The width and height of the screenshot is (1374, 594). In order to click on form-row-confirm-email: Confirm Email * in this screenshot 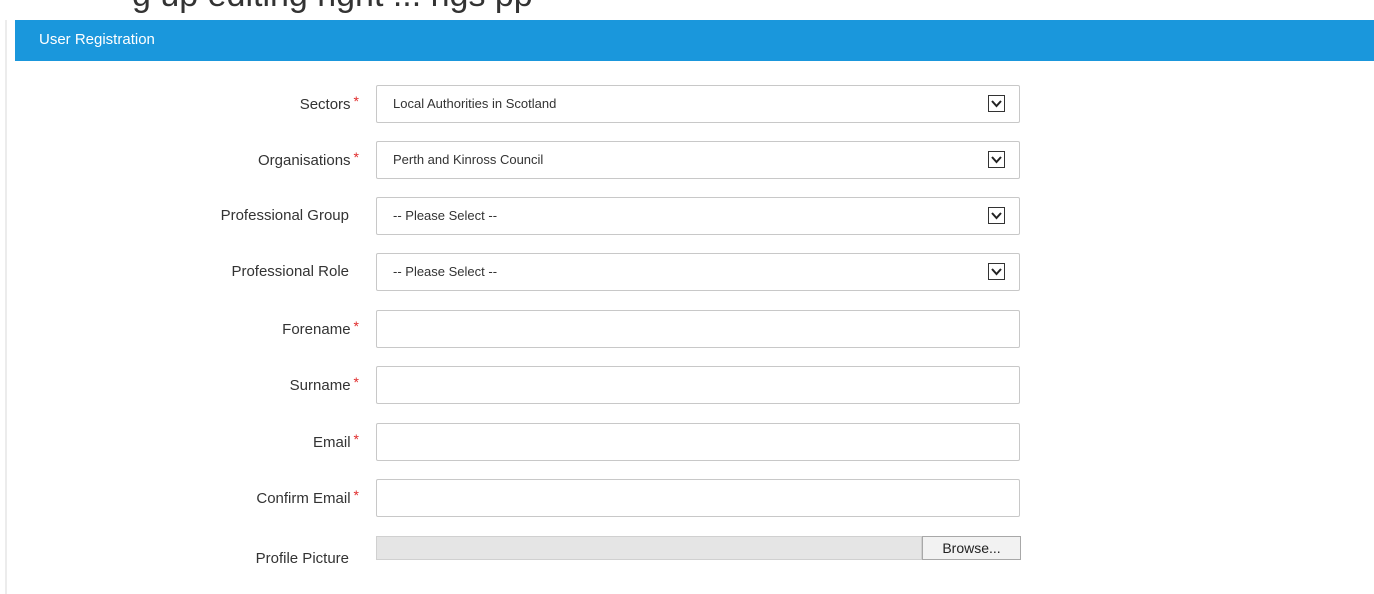, I will do `click(687, 498)`.